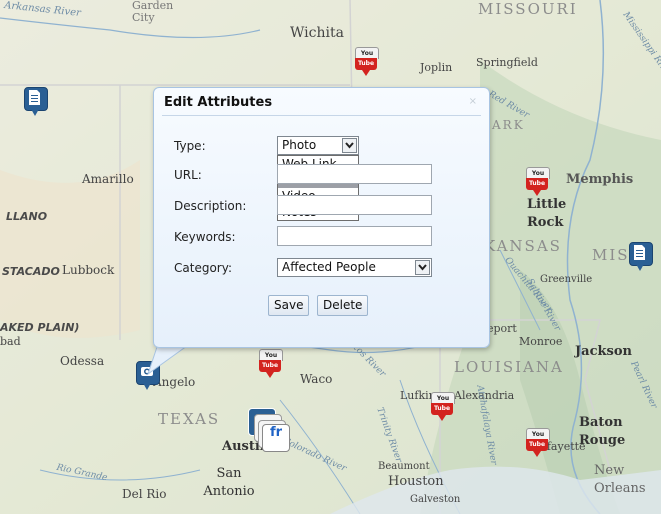  Describe the element at coordinates (435, 499) in the screenshot. I see `city-galveston: Galveston` at that location.